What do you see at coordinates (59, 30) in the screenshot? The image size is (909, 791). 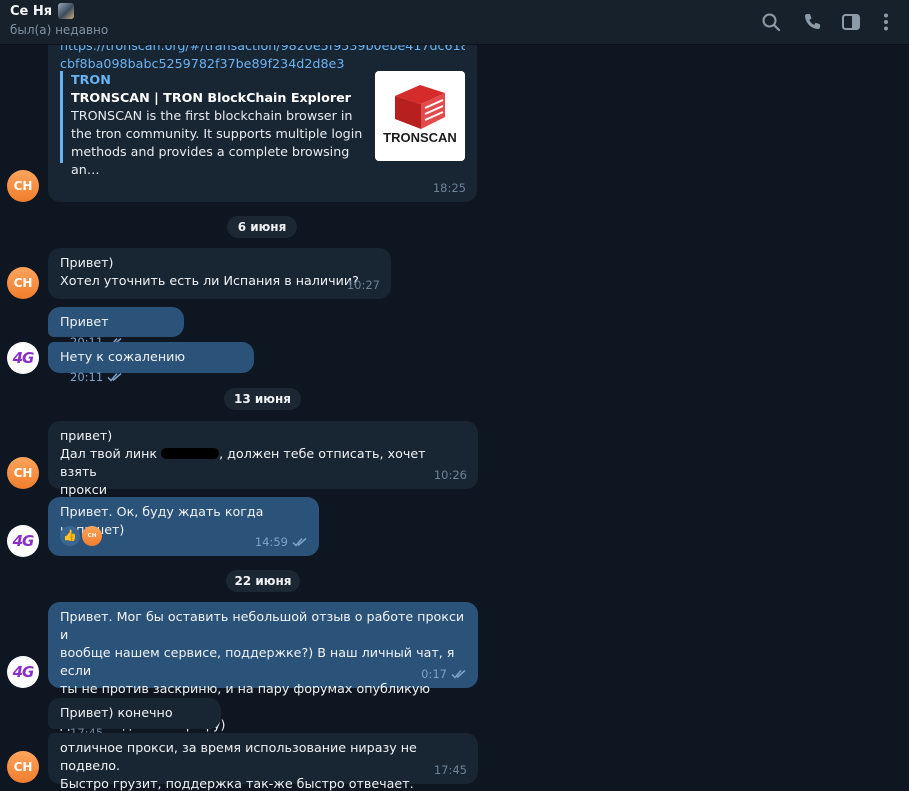 I see `last-seen-status: был(а) недавно` at bounding box center [59, 30].